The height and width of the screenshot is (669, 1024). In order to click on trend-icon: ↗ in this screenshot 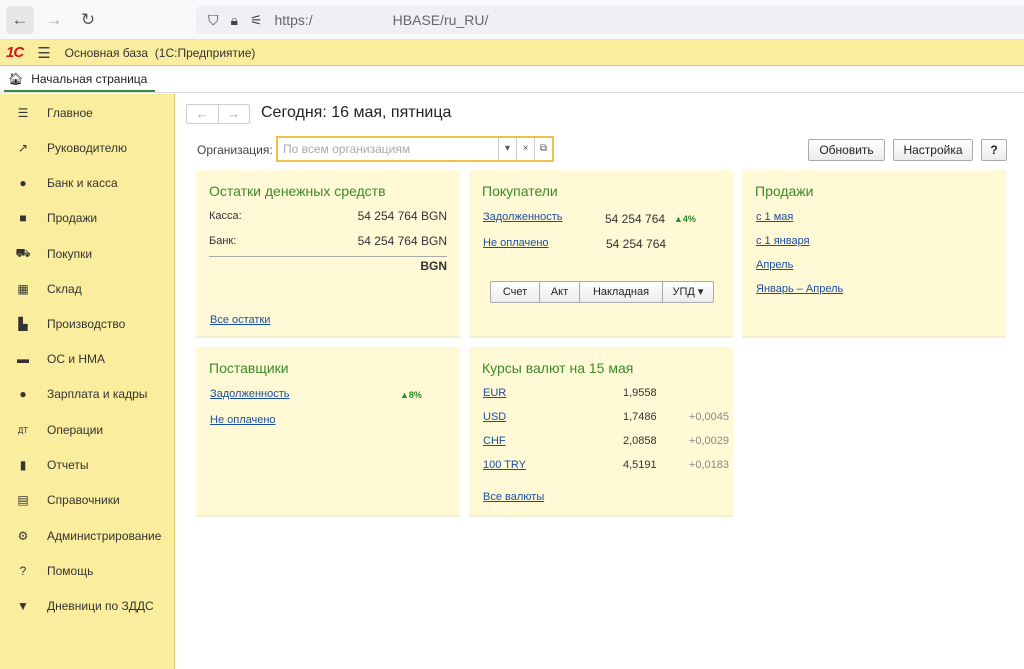, I will do `click(23, 148)`.